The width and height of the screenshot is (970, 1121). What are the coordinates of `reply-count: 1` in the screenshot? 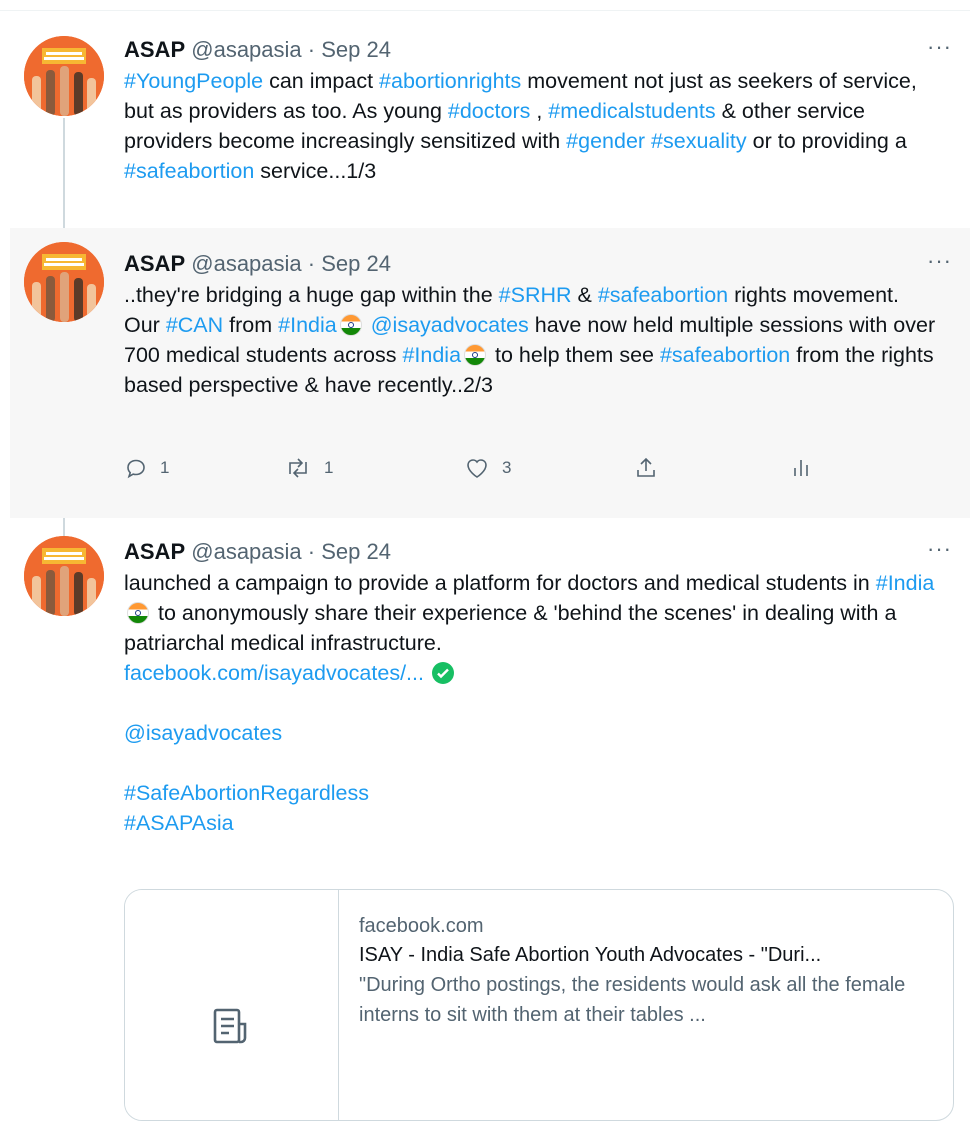 It's located at (165, 467).